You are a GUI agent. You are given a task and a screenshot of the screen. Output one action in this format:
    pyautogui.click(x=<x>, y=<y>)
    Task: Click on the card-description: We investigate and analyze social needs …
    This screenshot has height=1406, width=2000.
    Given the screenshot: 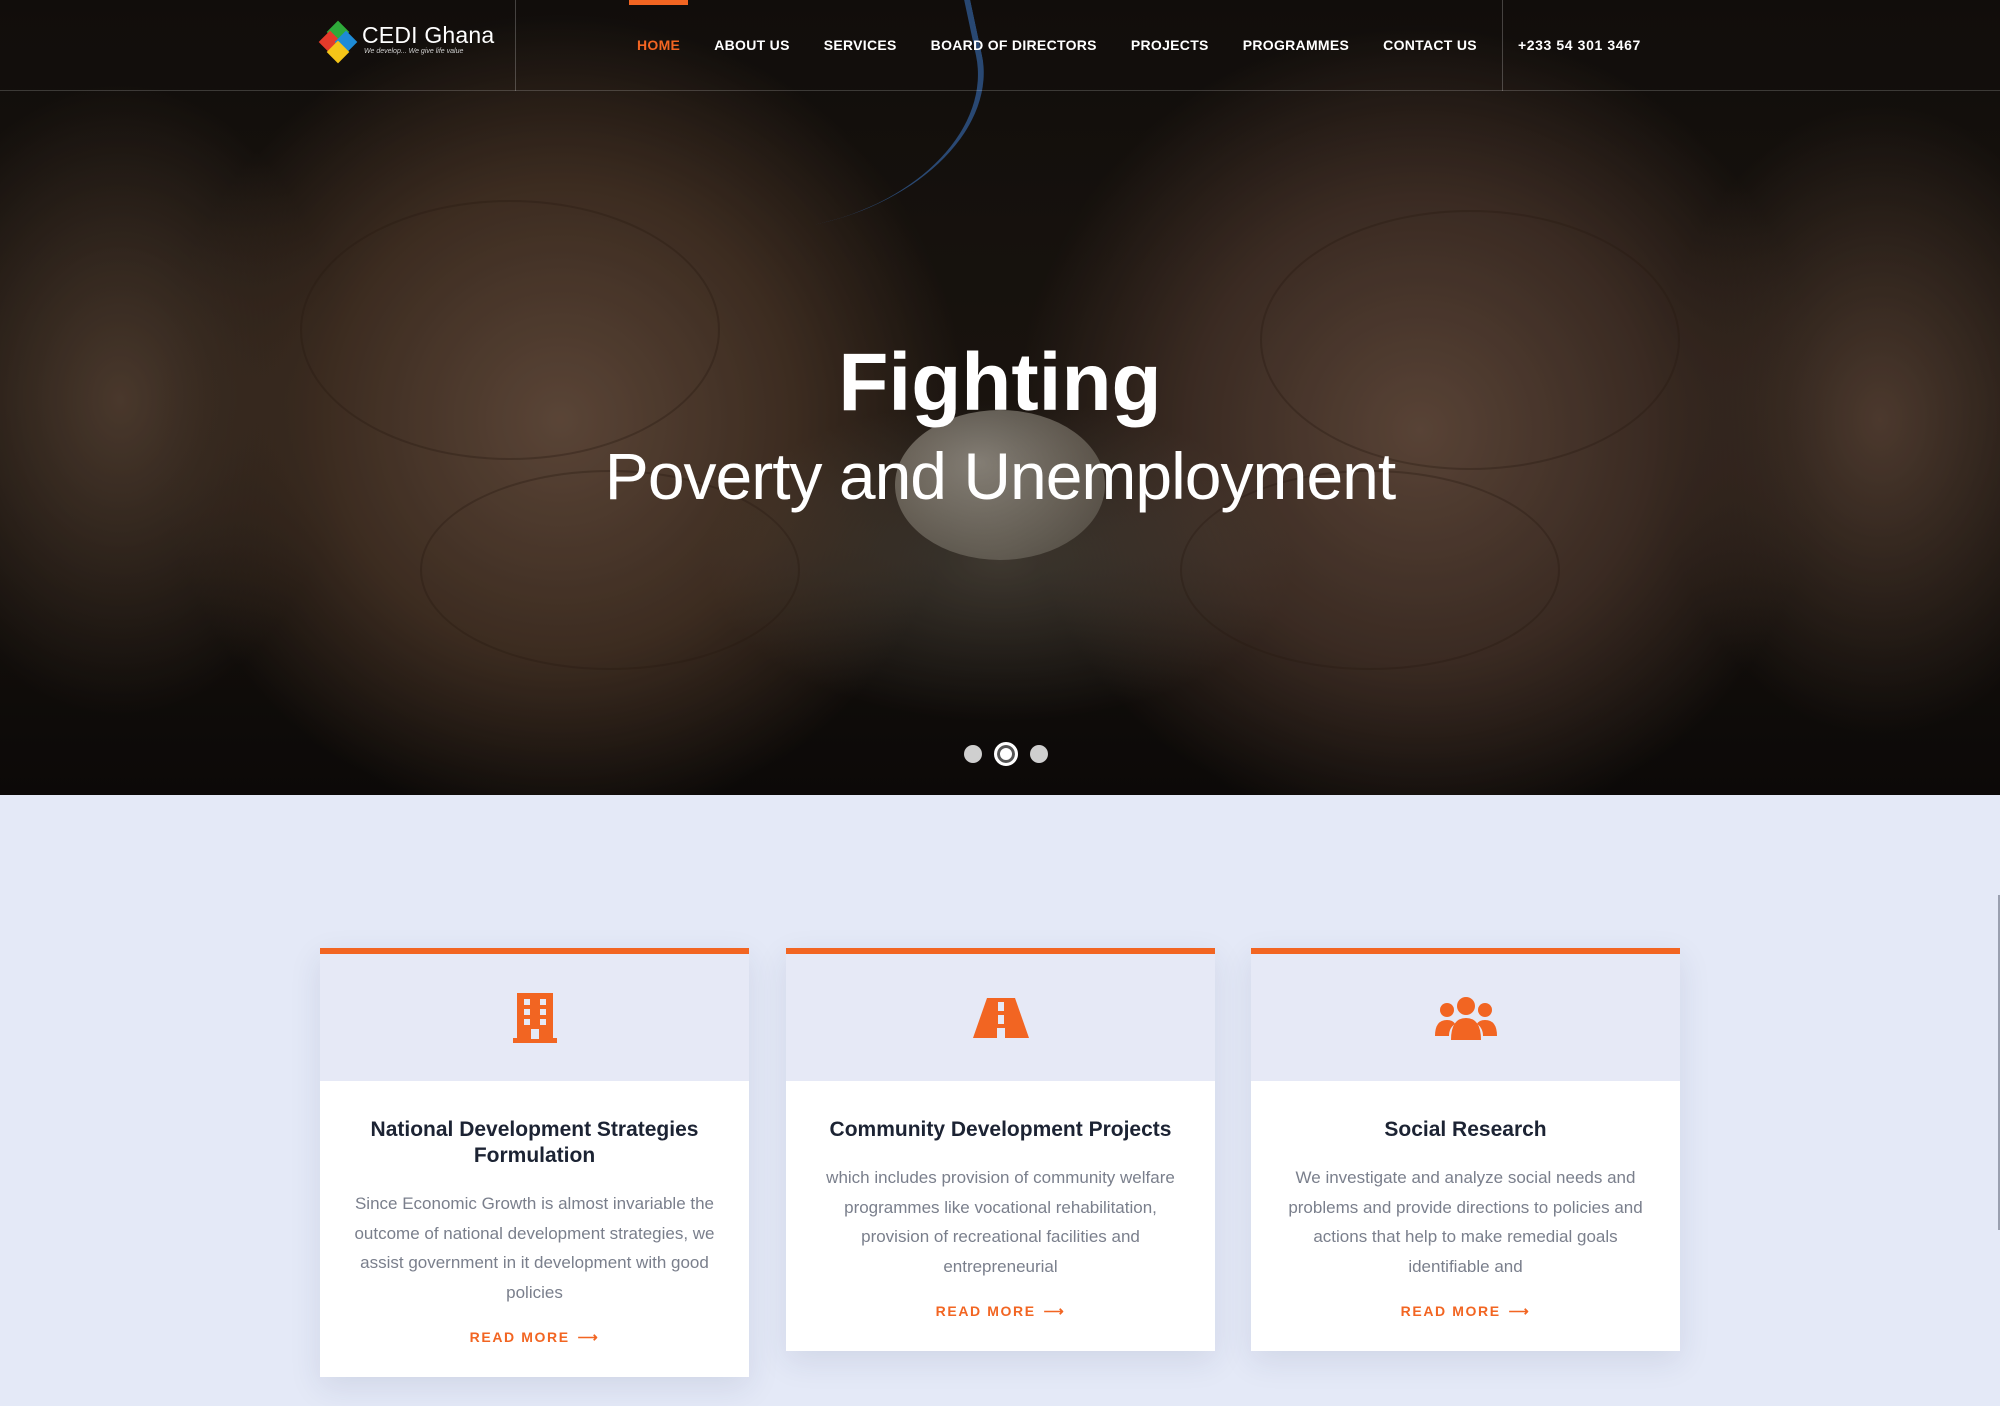 What is the action you would take?
    pyautogui.click(x=1465, y=1222)
    